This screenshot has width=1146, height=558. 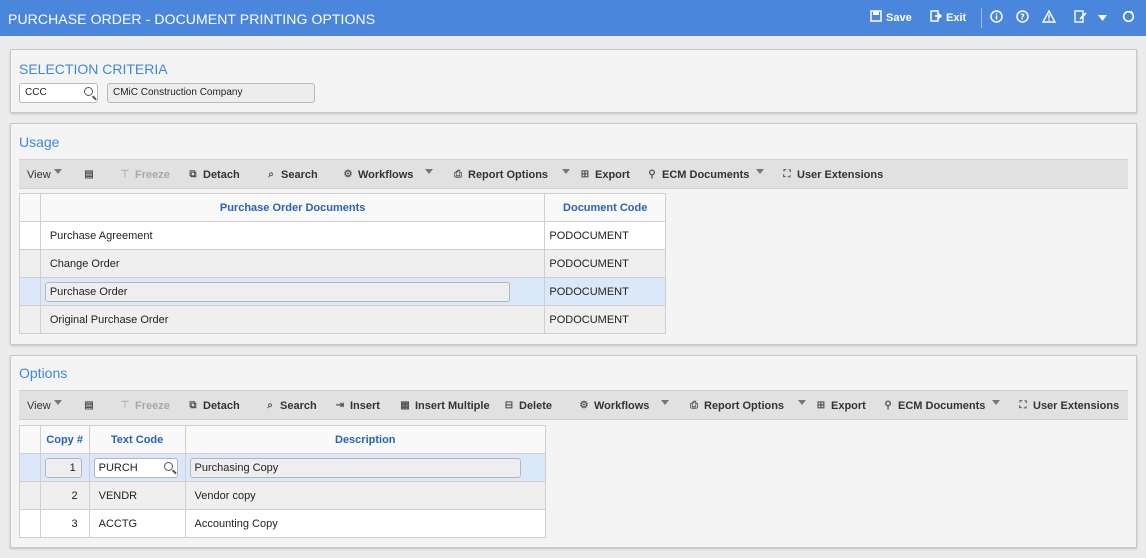 What do you see at coordinates (63, 467) in the screenshot?
I see `copy-number-field: 1` at bounding box center [63, 467].